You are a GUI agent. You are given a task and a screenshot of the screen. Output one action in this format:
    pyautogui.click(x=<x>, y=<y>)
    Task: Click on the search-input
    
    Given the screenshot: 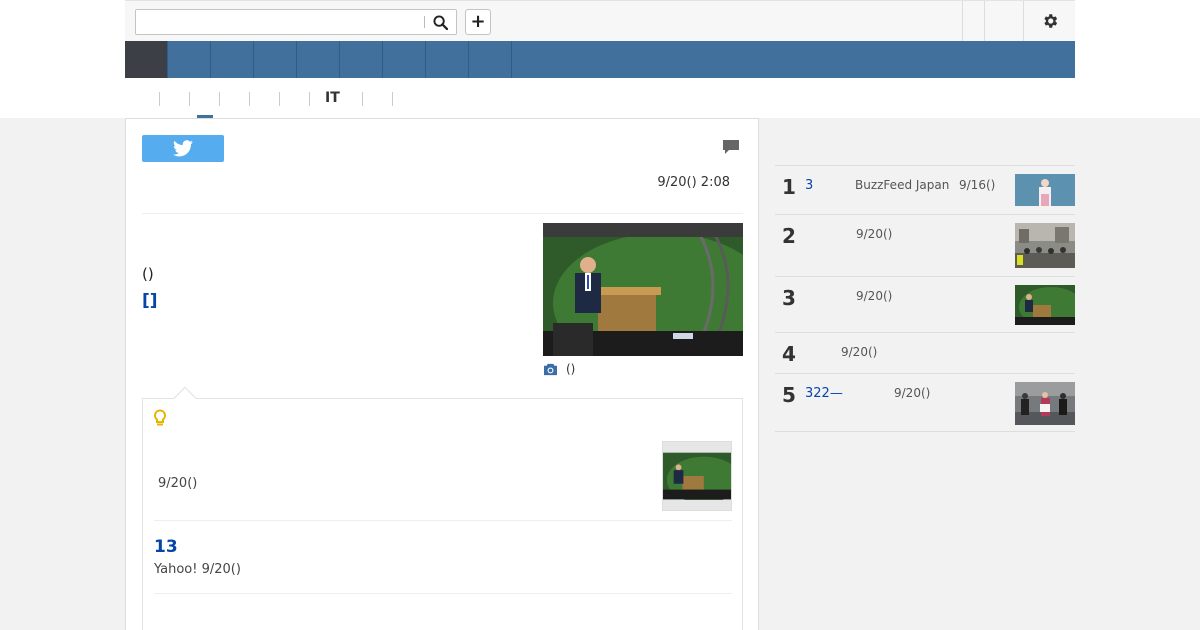 What is the action you would take?
    pyautogui.click(x=280, y=22)
    